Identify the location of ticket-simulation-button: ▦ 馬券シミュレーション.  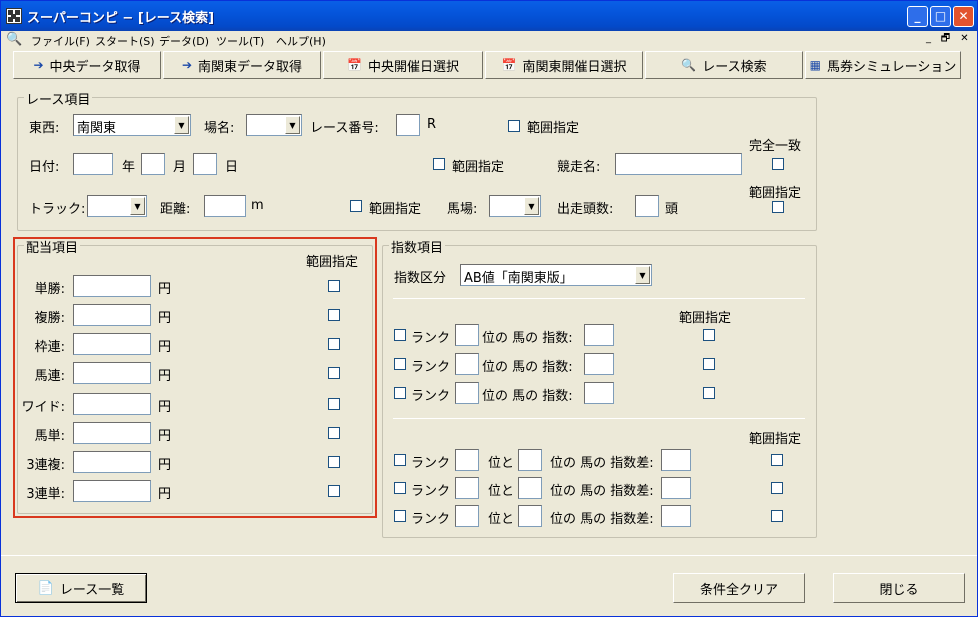
(883, 65).